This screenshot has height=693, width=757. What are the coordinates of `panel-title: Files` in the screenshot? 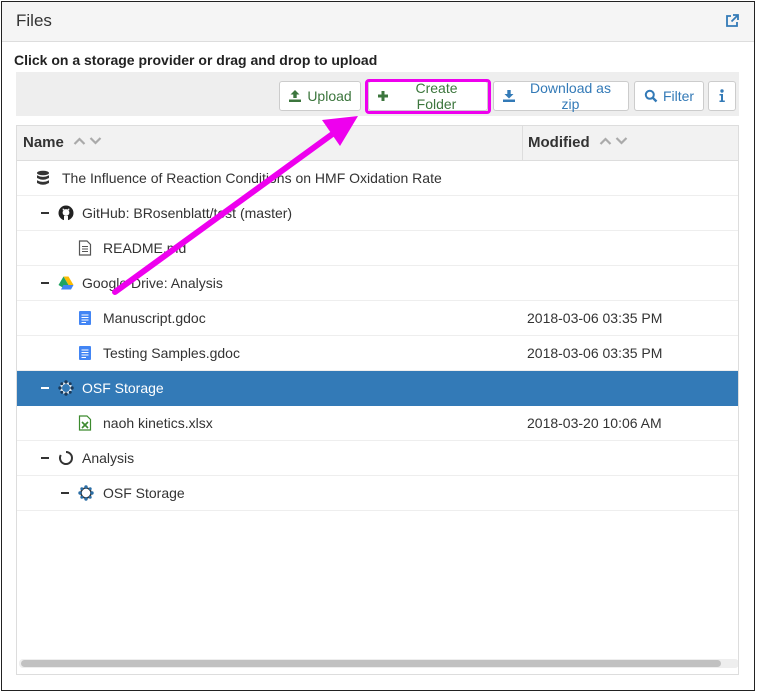 It's located at (34, 20).